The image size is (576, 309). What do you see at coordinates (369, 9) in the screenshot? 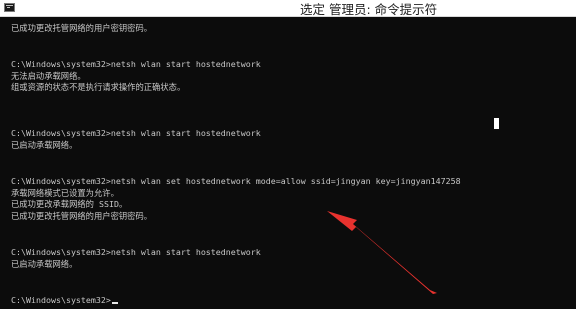
I see `window-title: 选定 管理员: 命令提示符` at bounding box center [369, 9].